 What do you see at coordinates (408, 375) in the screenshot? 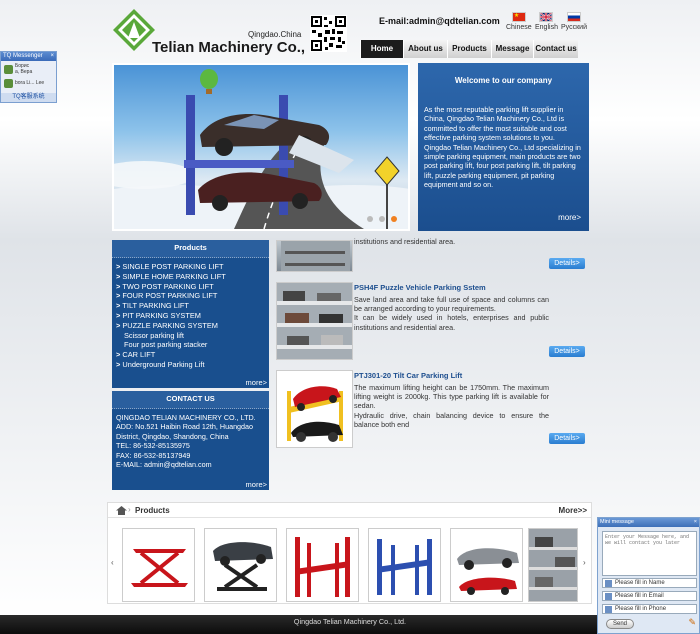
I see `product-title: PTJ301-20 Tilt Car Parking Lift` at bounding box center [408, 375].